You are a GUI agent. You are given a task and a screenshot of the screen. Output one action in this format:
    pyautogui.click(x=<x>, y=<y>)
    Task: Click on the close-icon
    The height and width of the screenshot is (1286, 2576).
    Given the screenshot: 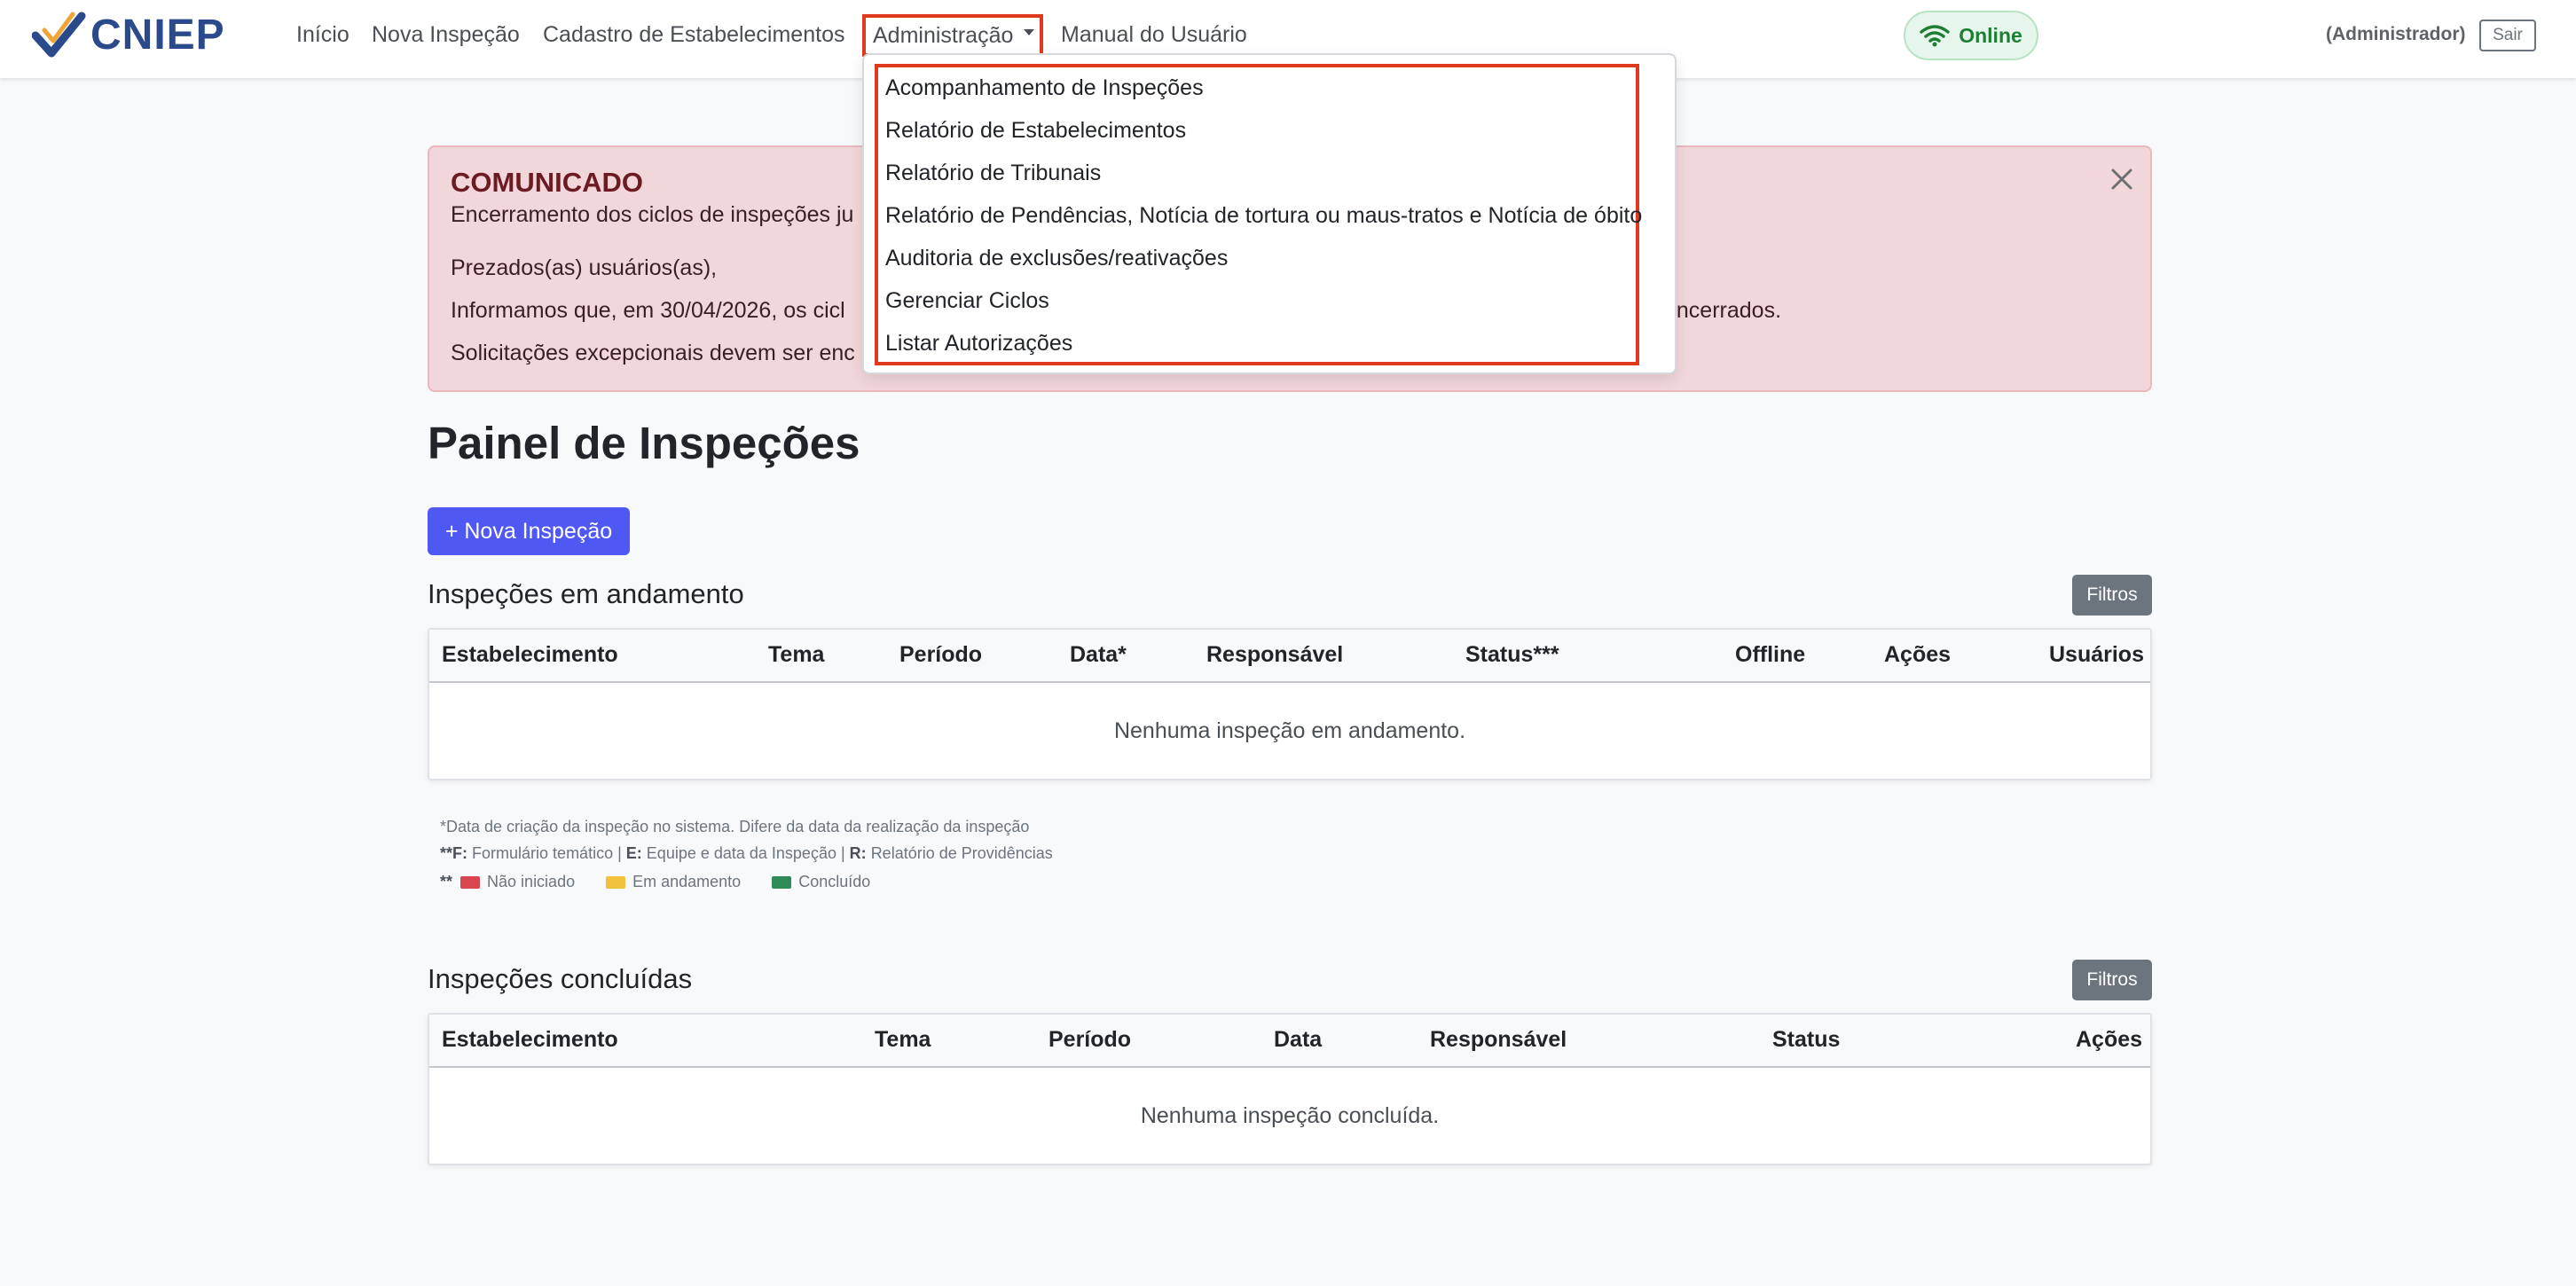 What is the action you would take?
    pyautogui.click(x=2122, y=179)
    